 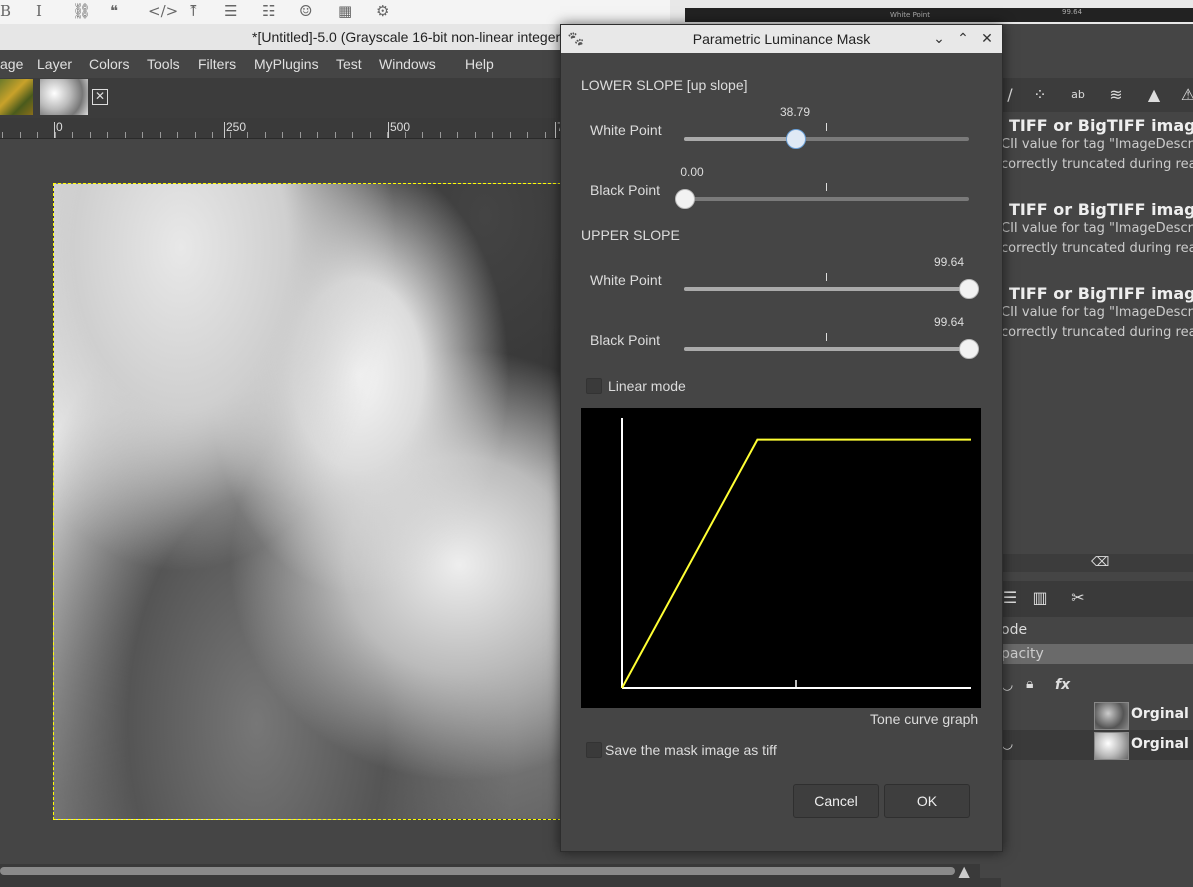 I want to click on layer-thumbnail, so click(x=1111, y=746).